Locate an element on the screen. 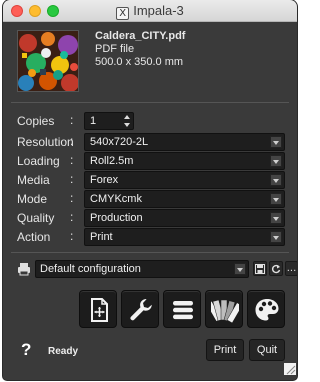 The height and width of the screenshot is (382, 320). copies-stepper: 1 is located at coordinates (109, 121).